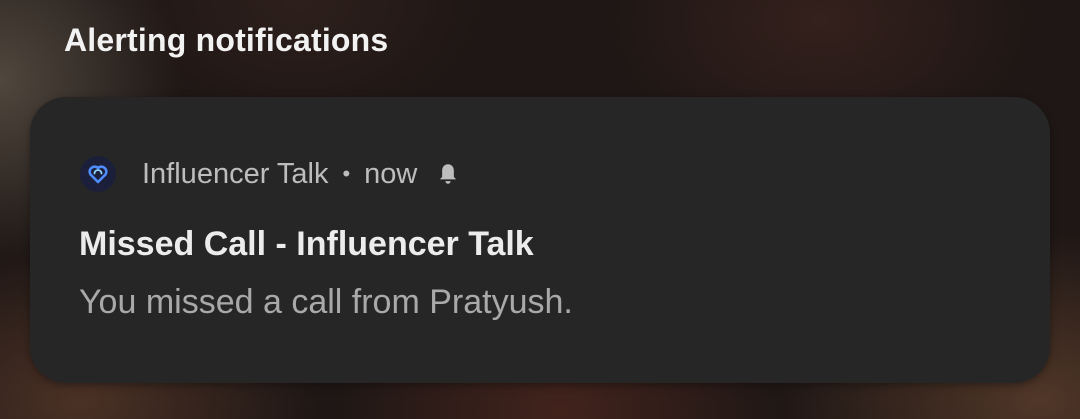 This screenshot has height=419, width=1080. Describe the element at coordinates (326, 302) in the screenshot. I see `notification-body: You missed a call from Pratyush.` at that location.